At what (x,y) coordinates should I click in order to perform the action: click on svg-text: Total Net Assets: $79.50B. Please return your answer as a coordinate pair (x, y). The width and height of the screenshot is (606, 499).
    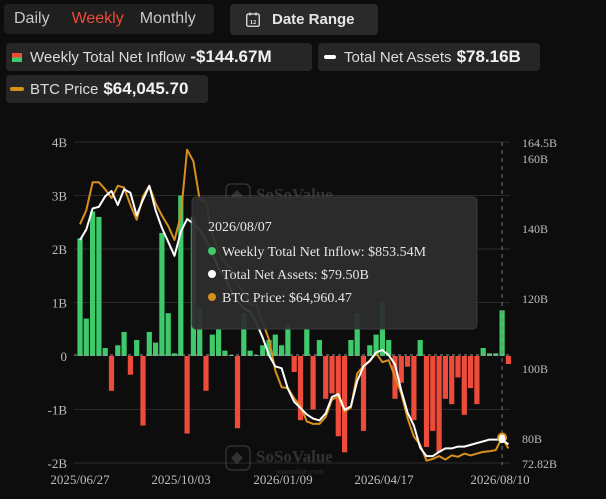
    Looking at the image, I should click on (295, 275).